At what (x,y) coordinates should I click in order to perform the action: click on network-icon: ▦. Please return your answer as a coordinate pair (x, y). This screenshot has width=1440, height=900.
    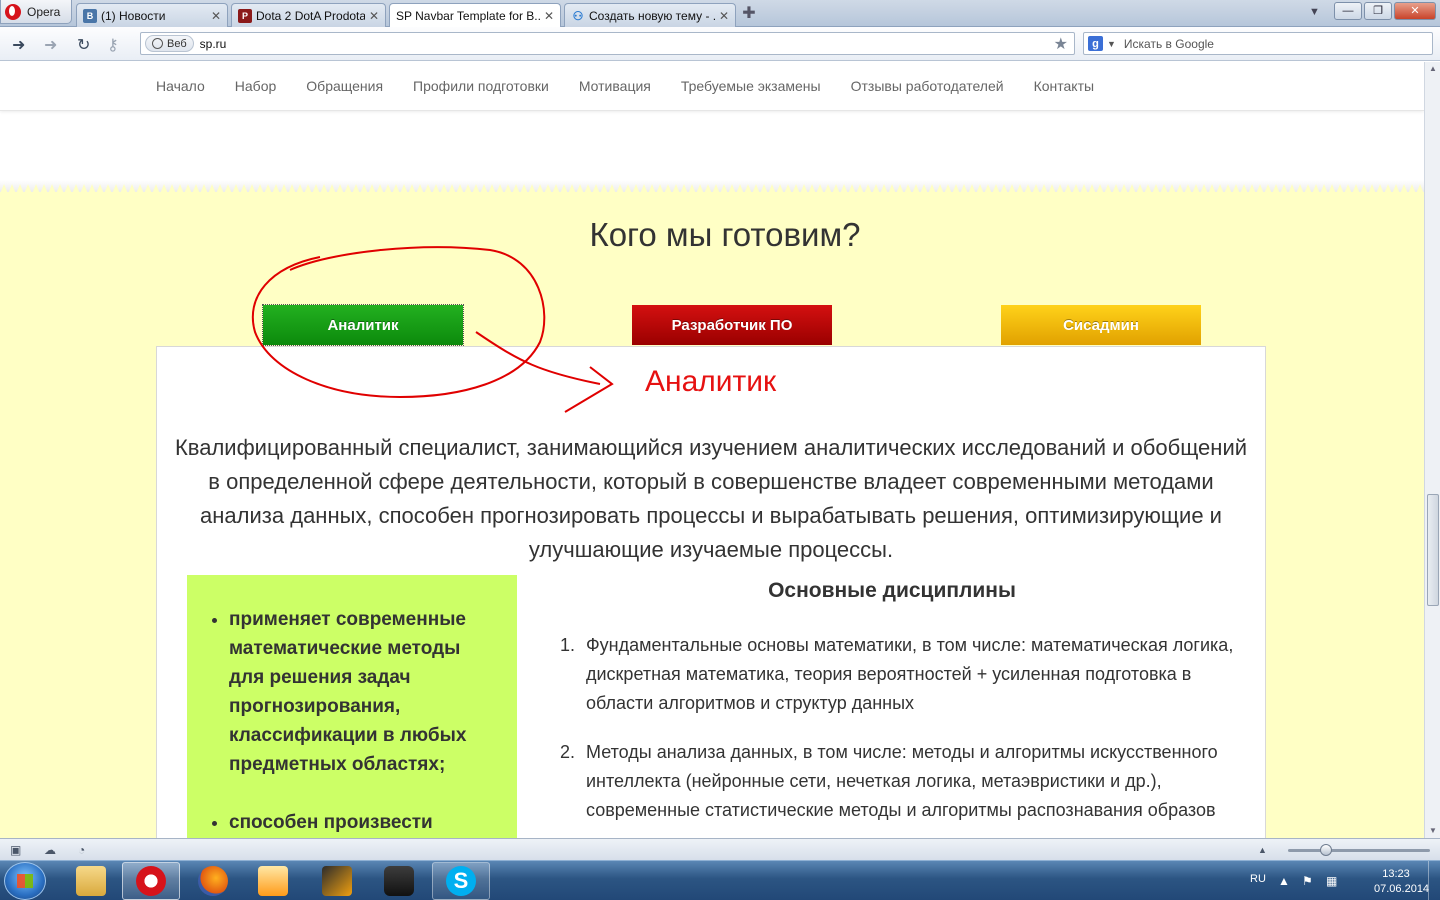
    Looking at the image, I should click on (1331, 881).